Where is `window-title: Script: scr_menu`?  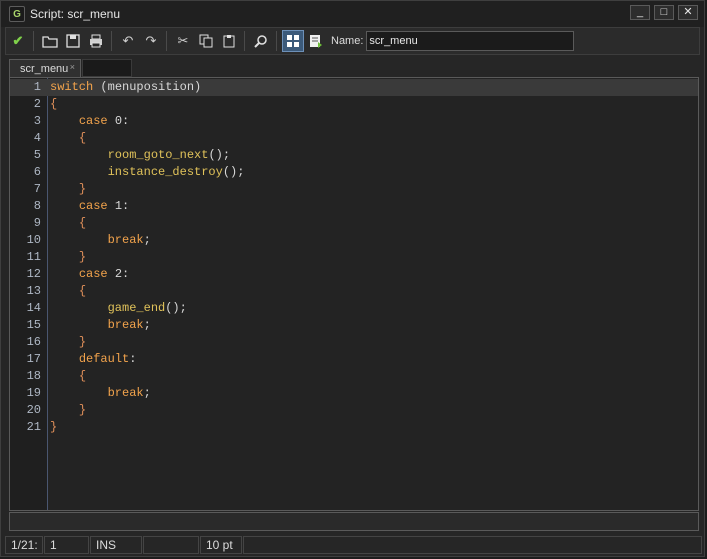 window-title: Script: scr_menu is located at coordinates (75, 14).